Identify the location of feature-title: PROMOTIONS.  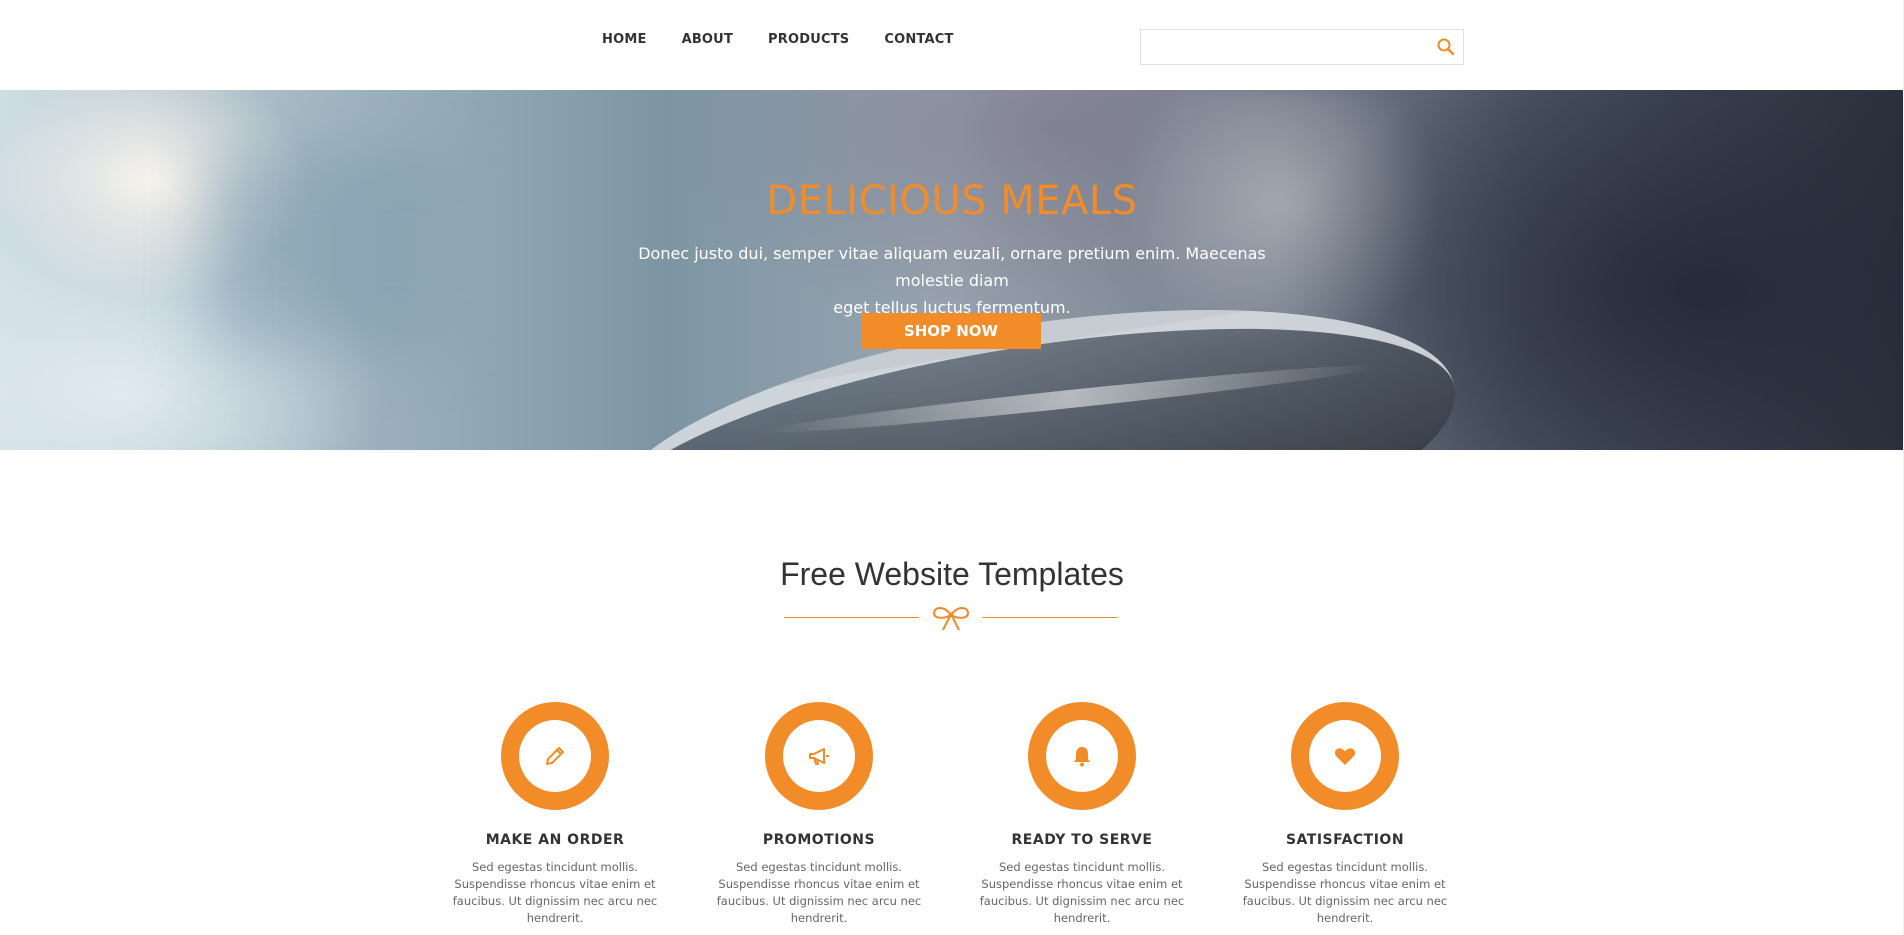
(819, 840).